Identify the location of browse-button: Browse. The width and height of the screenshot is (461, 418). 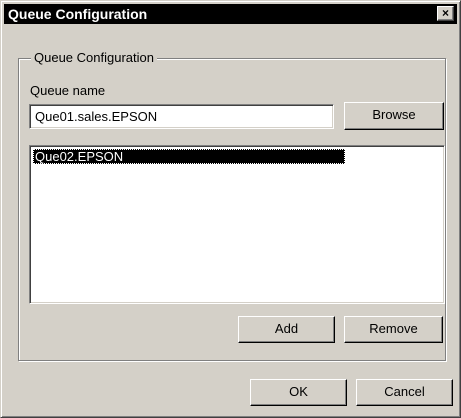
(394, 116).